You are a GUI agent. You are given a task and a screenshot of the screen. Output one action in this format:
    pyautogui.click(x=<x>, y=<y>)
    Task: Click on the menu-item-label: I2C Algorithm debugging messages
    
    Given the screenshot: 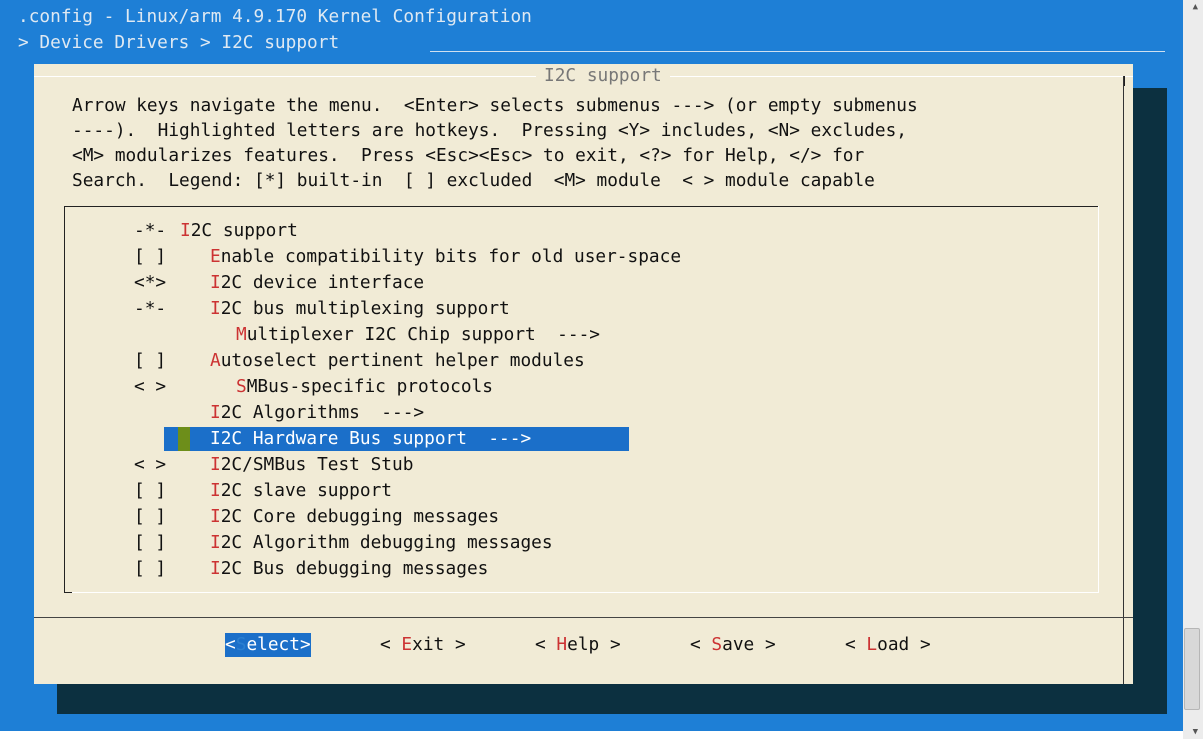 What is the action you would take?
    pyautogui.click(x=381, y=543)
    